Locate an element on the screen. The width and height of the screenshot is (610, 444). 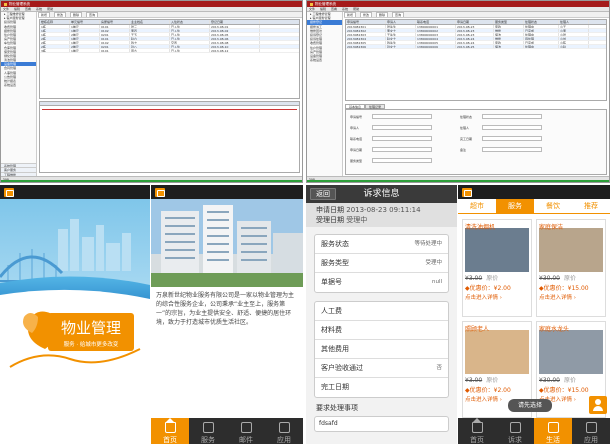
table-row: 3栋 1单元 0101 周九 已入住 2013-08-12 is located at coordinates (169, 51).